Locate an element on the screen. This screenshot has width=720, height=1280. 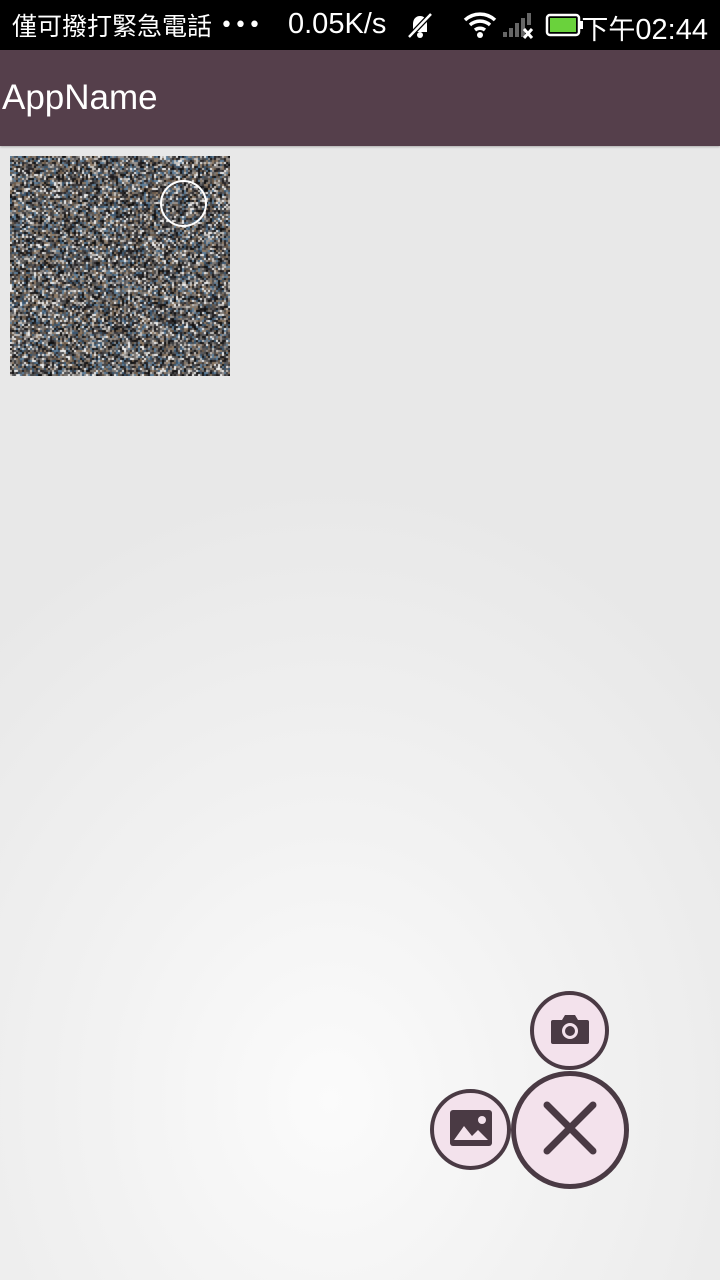
no-signal-icon is located at coordinates (518, 25).